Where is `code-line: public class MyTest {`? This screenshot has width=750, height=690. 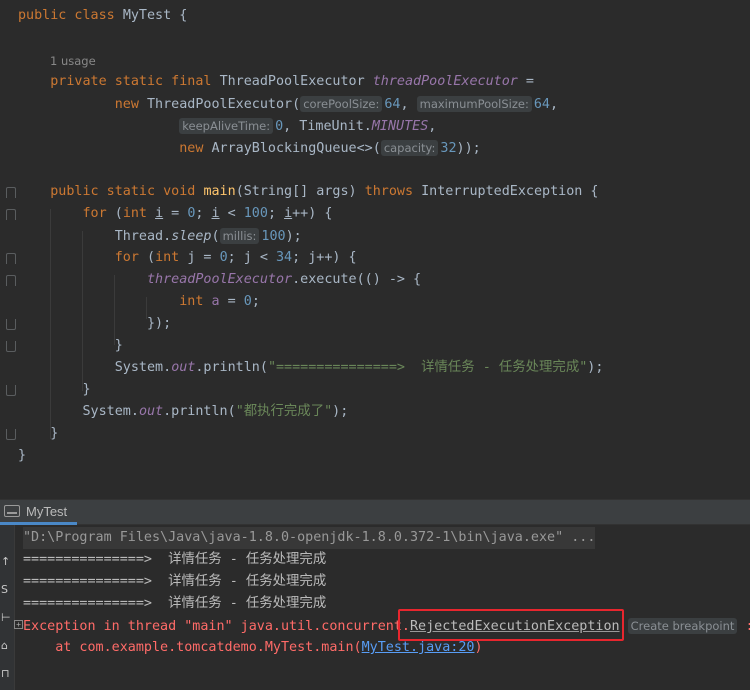
code-line: public class MyTest { is located at coordinates (103, 15).